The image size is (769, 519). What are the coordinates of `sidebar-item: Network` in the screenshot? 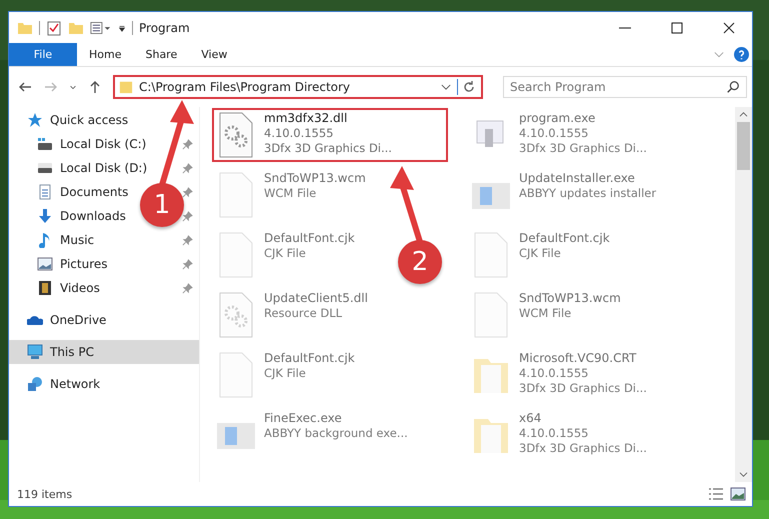 It's located at (56, 384).